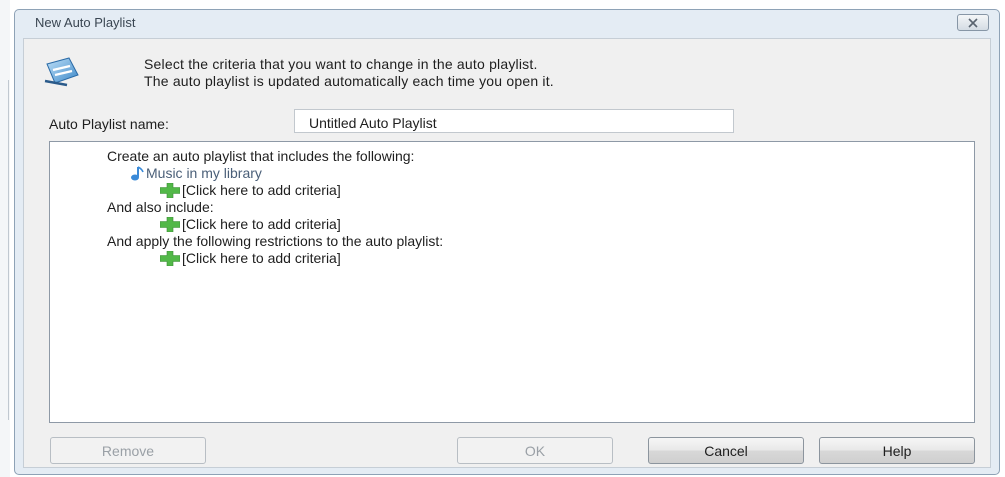 This screenshot has height=477, width=1005. What do you see at coordinates (507, 23) in the screenshot?
I see `title-bar: New Auto Playlist` at bounding box center [507, 23].